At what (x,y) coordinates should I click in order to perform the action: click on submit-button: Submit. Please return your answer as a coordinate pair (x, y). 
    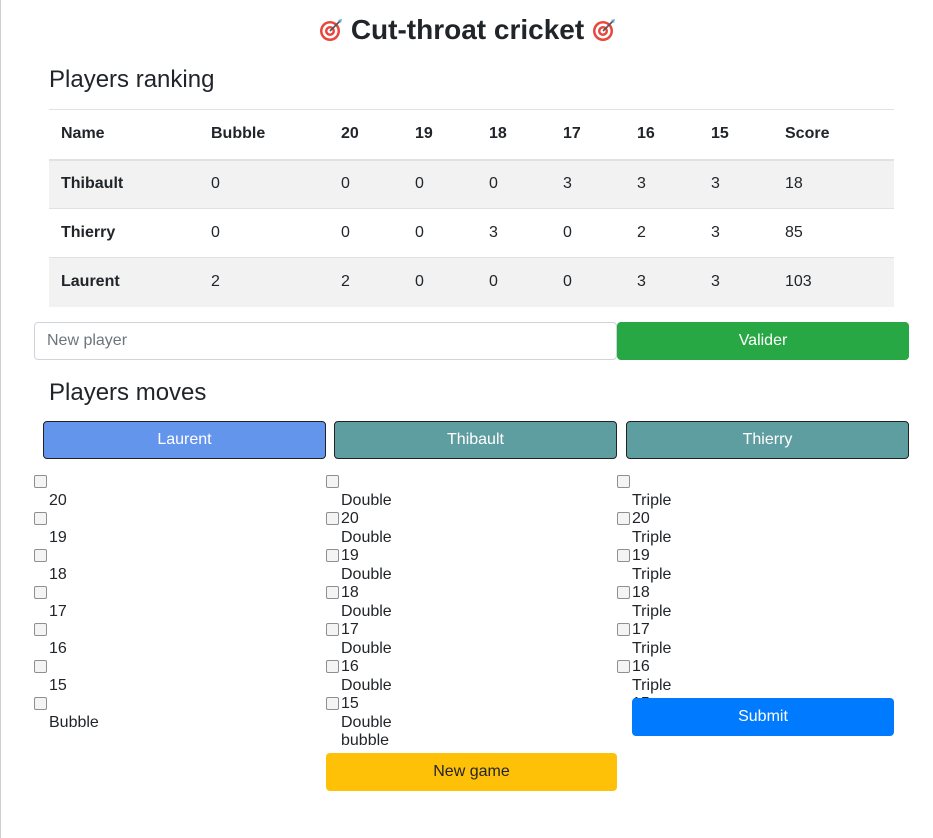
    Looking at the image, I should click on (763, 717).